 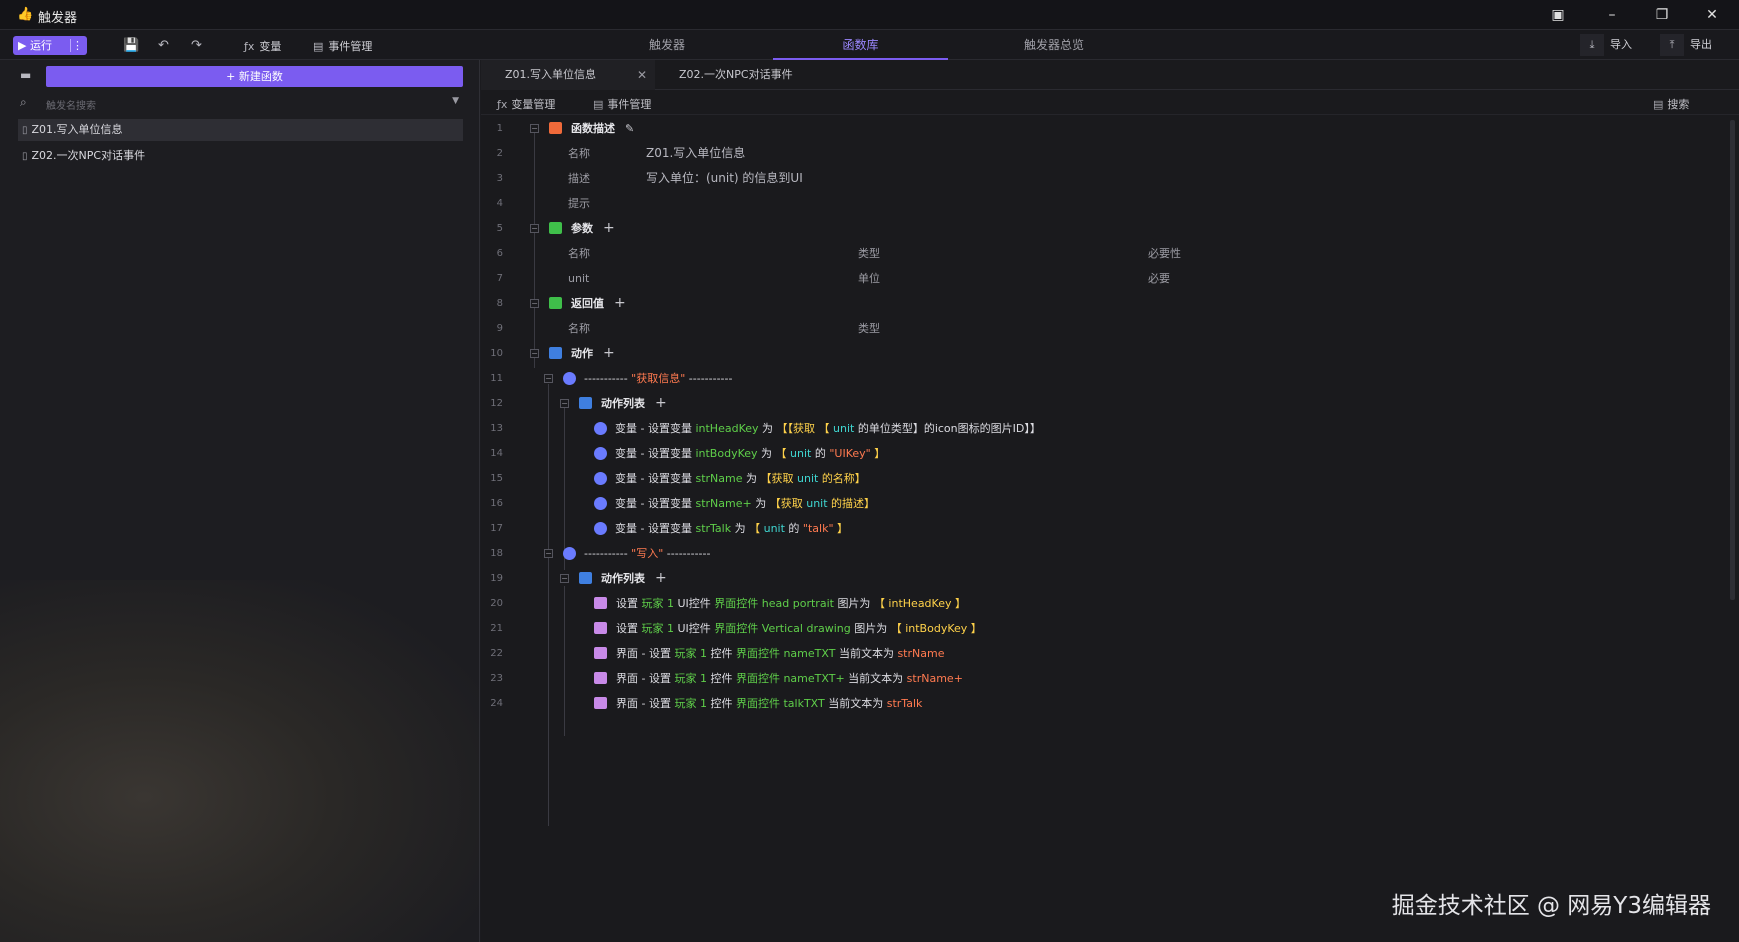 What do you see at coordinates (782, 628) in the screenshot?
I see `ui-control-ref: 界面控件 Vertical drawing` at bounding box center [782, 628].